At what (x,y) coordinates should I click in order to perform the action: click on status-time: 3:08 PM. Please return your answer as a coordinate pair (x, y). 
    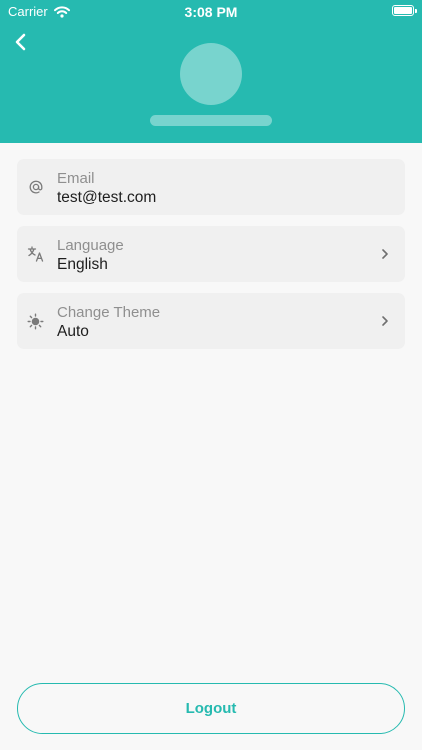
    Looking at the image, I should click on (211, 12).